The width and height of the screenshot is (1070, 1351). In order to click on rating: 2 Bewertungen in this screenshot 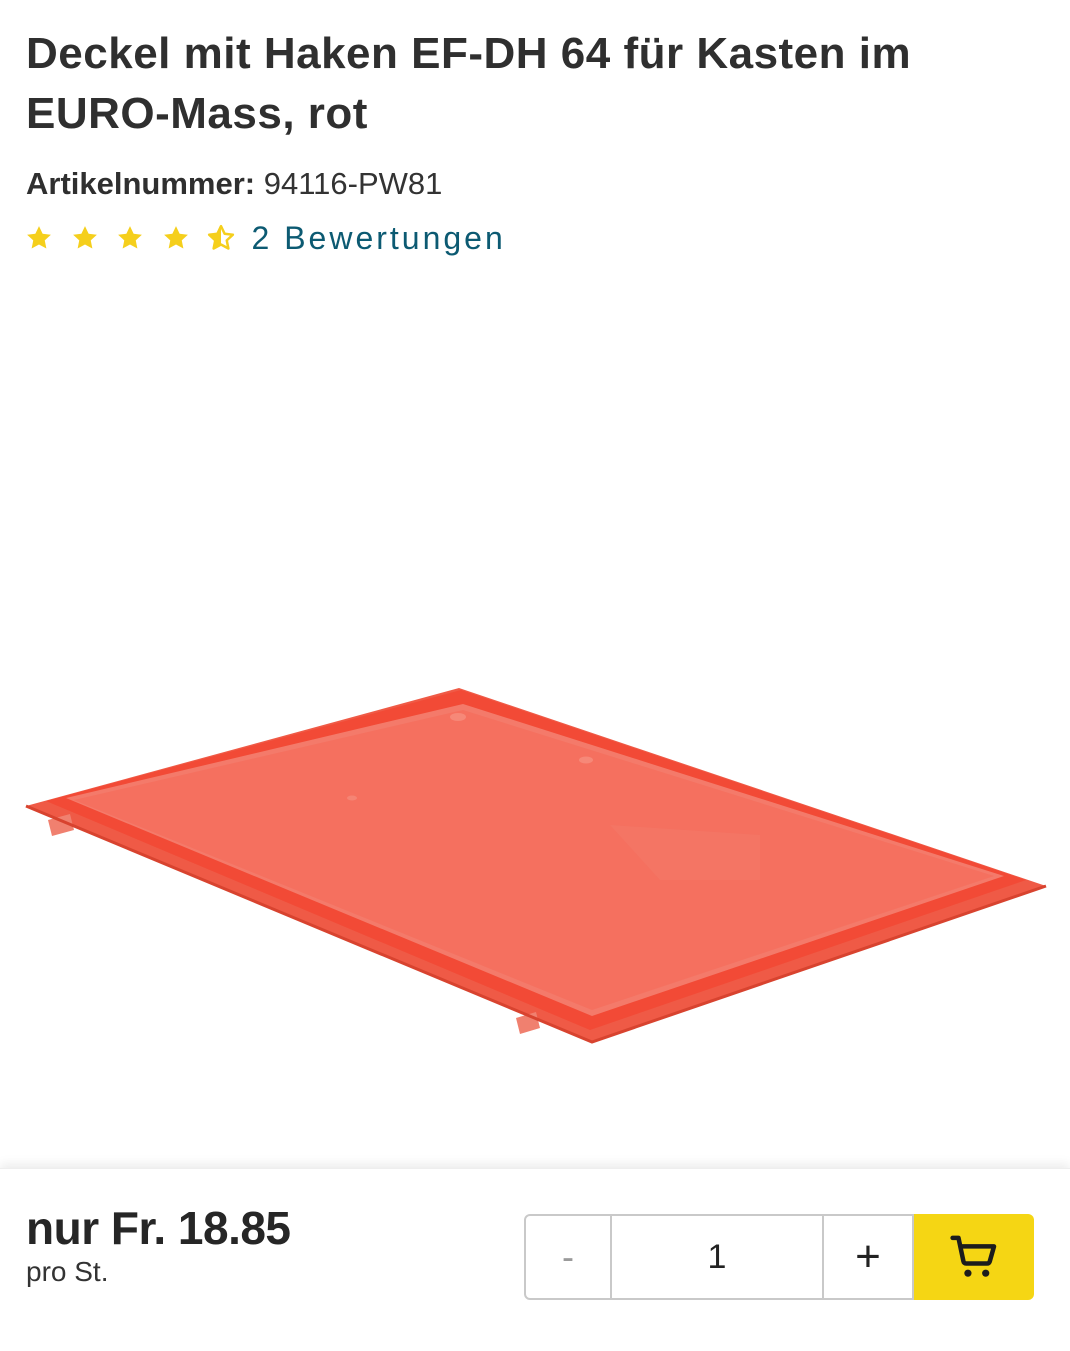, I will do `click(265, 238)`.